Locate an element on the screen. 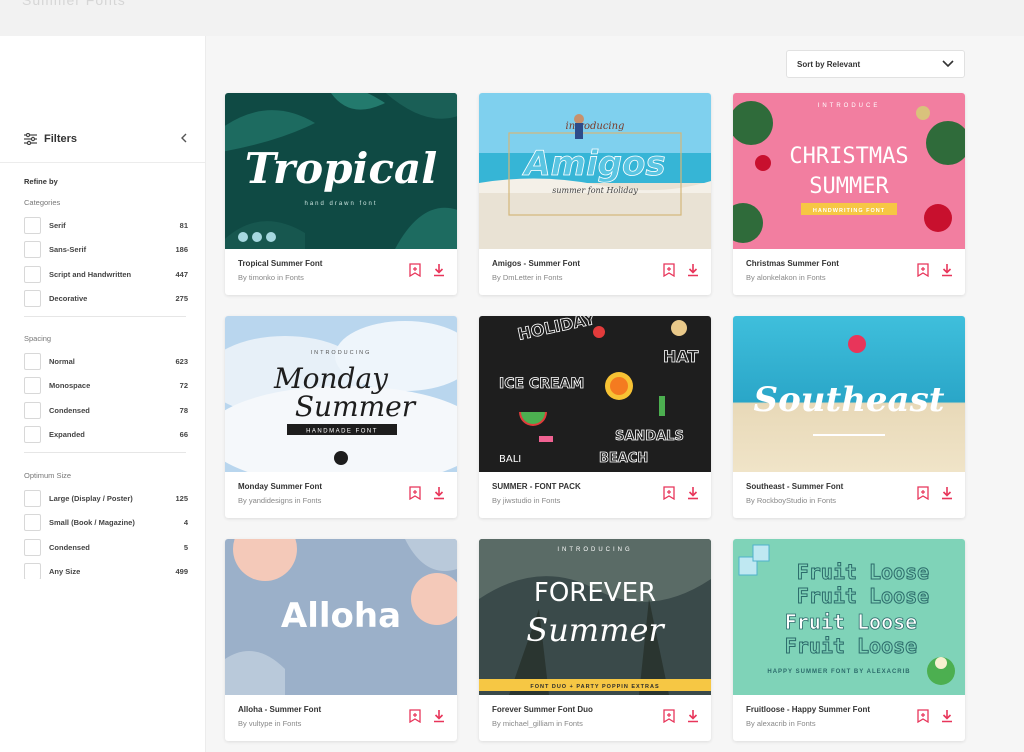  card-thumbnail: INTRODUCING Monday Summer HANDMADE FONT is located at coordinates (341, 394).